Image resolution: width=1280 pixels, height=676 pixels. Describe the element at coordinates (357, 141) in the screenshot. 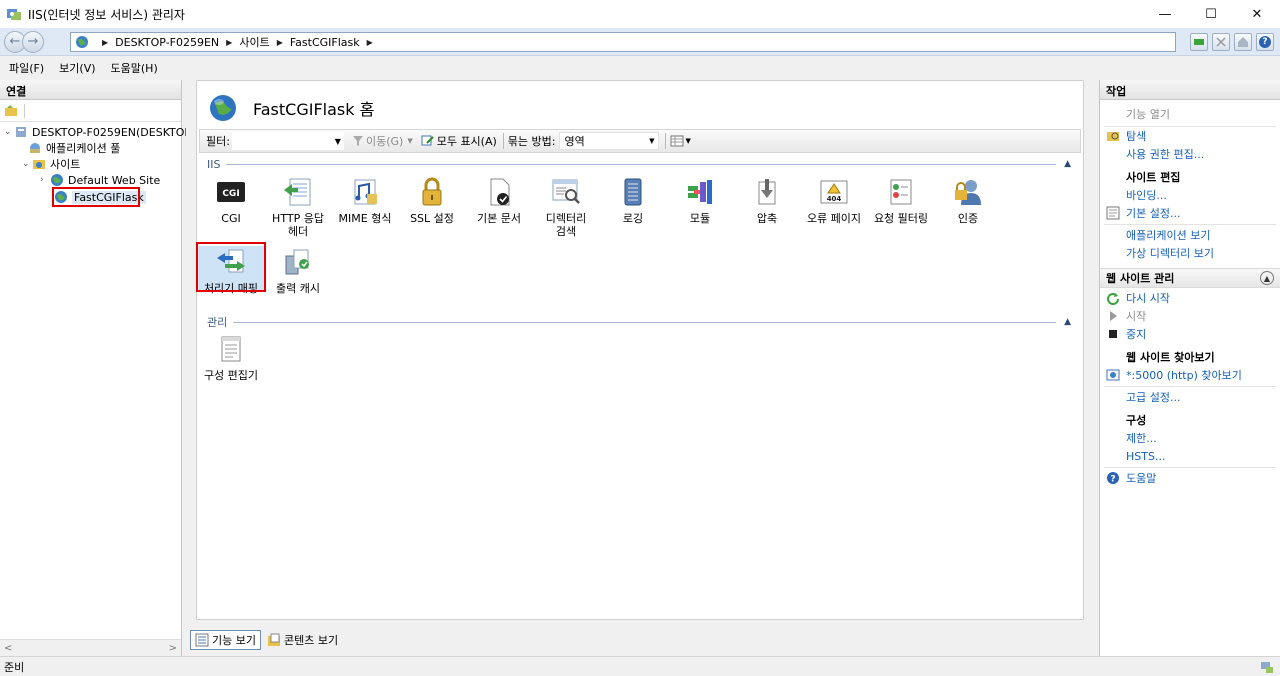

I see `filter-funnel-icon` at that location.